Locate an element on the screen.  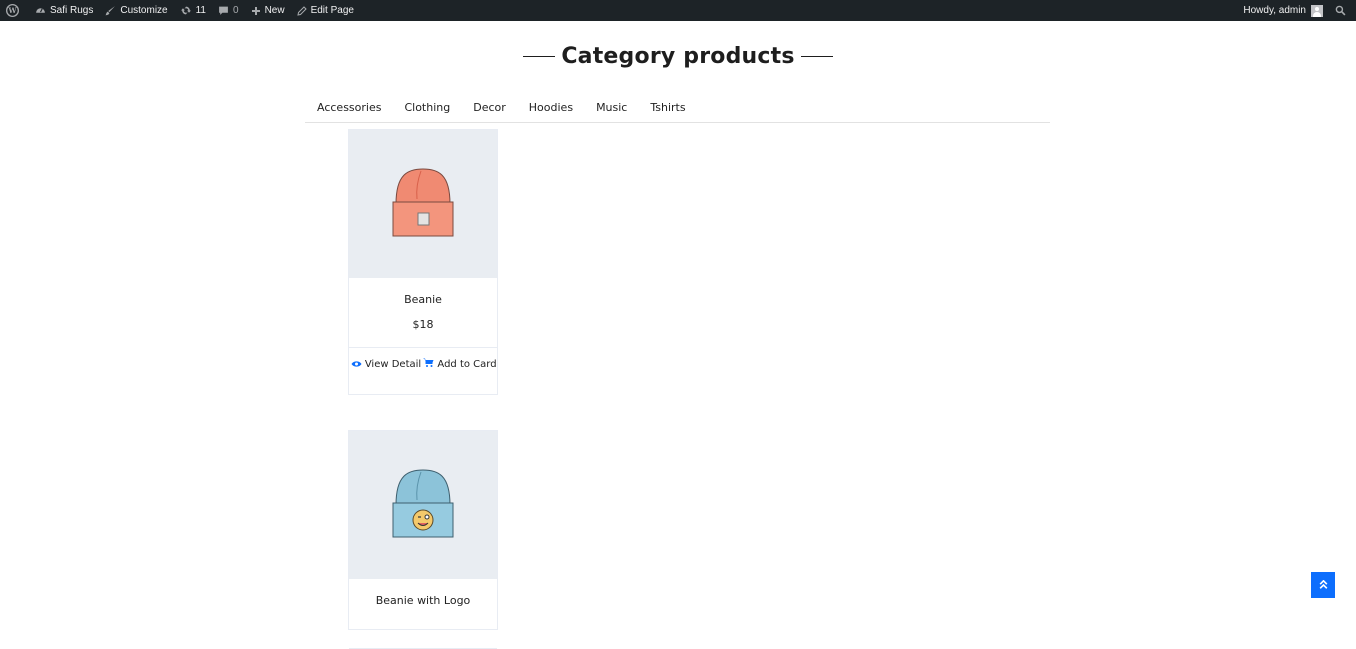
customize-label: Customize is located at coordinates (144, 10).